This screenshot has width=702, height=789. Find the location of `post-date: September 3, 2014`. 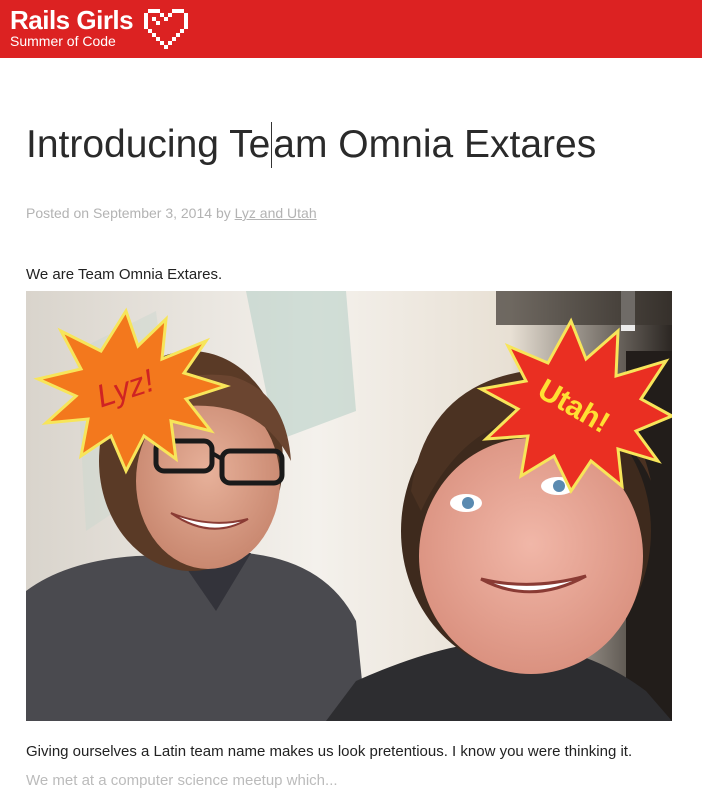

post-date: September 3, 2014 is located at coordinates (152, 213).